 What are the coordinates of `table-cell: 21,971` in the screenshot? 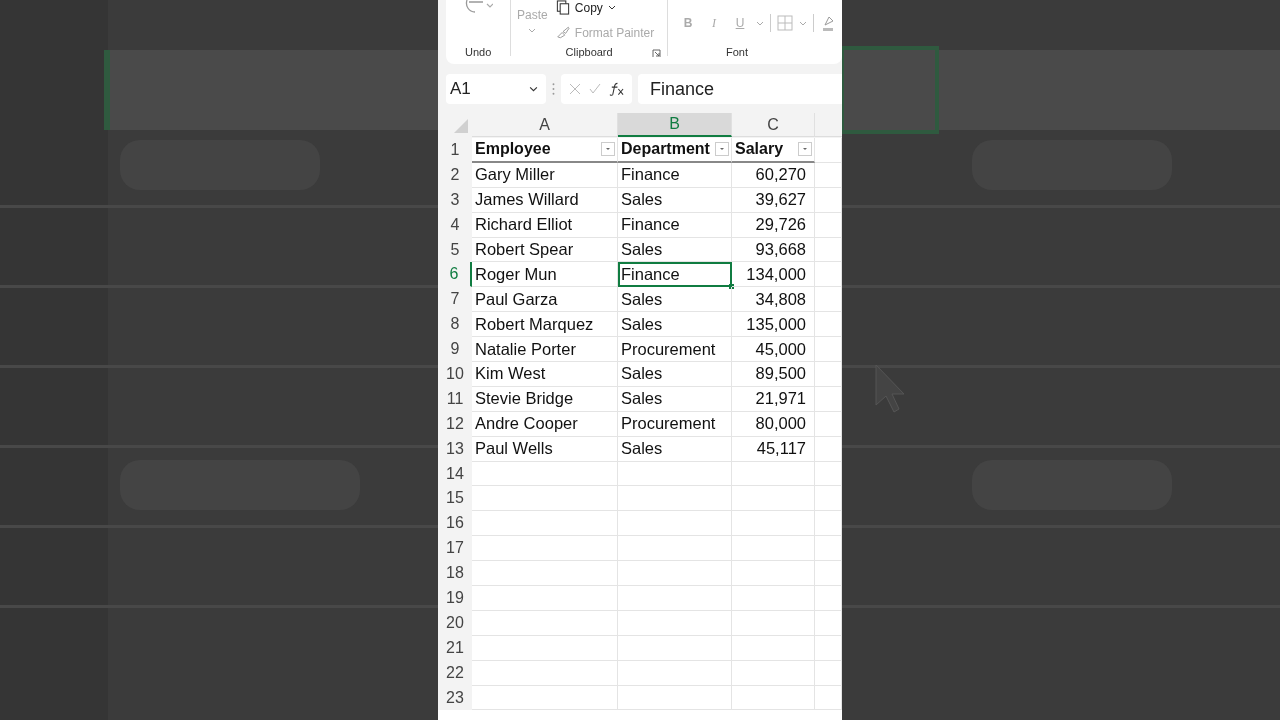 It's located at (773, 399).